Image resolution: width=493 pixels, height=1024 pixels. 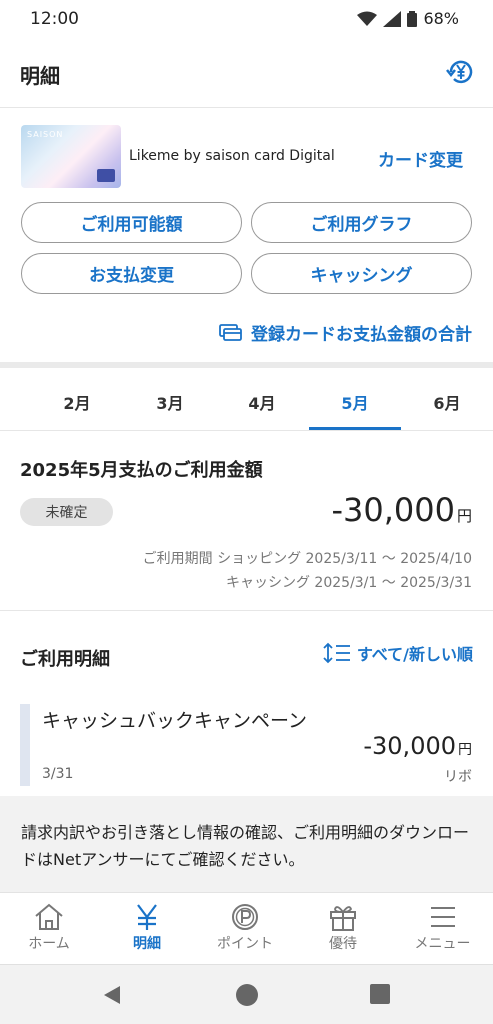 What do you see at coordinates (147, 917) in the screenshot?
I see `yen-icon` at bounding box center [147, 917].